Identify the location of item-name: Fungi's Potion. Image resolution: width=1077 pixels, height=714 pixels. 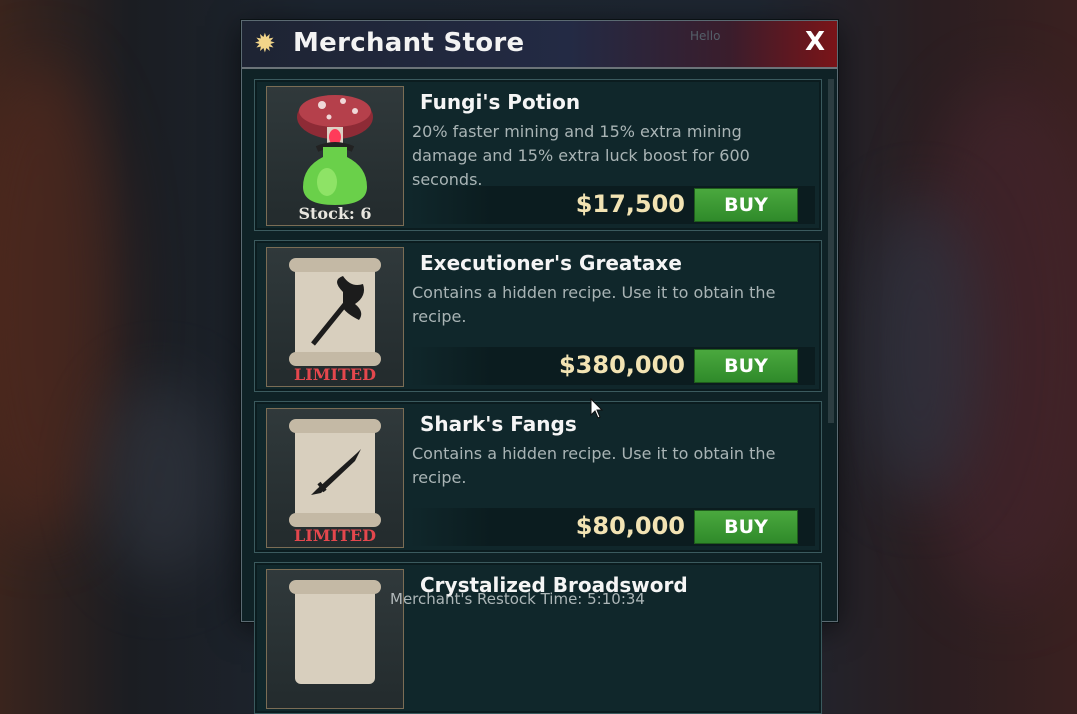
(500, 102).